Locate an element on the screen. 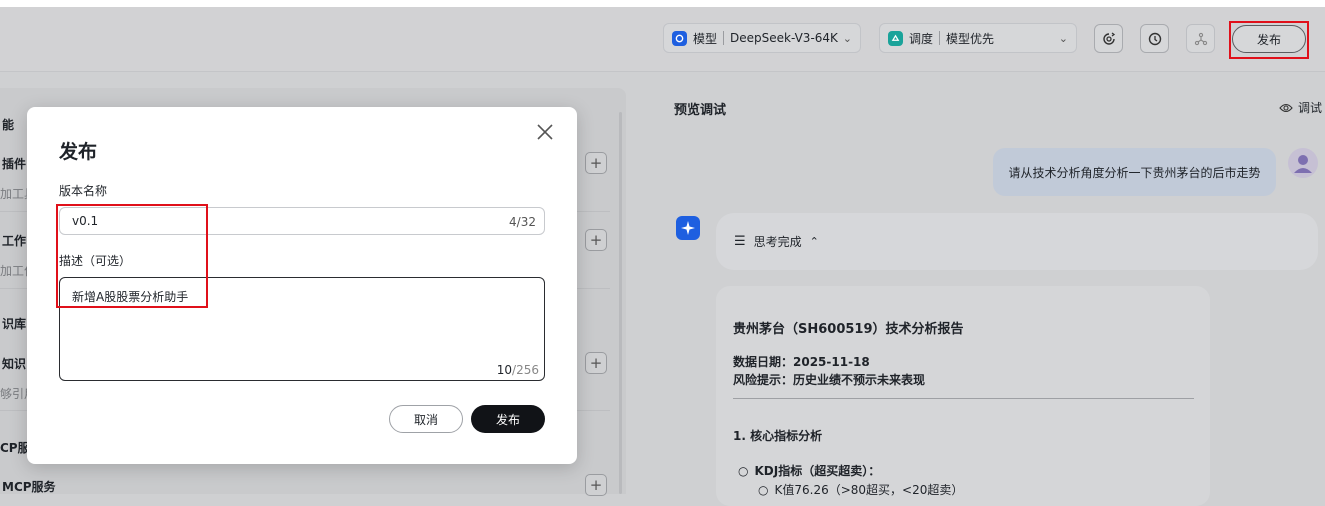  refresh-settings-button is located at coordinates (1108, 38).